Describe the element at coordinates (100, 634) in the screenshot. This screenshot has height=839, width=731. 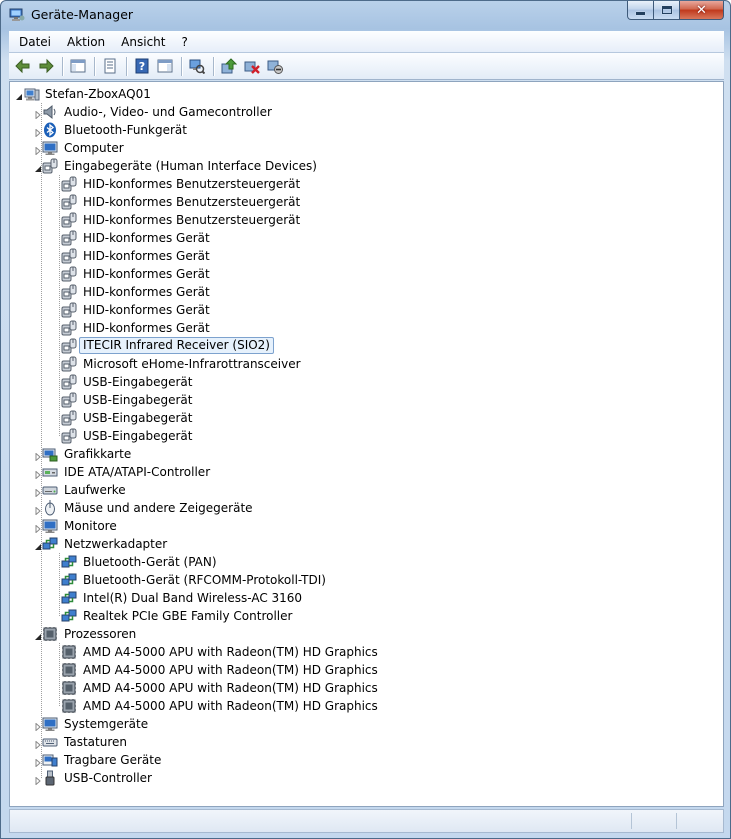
I see `tree-item-label: Prozessoren` at that location.